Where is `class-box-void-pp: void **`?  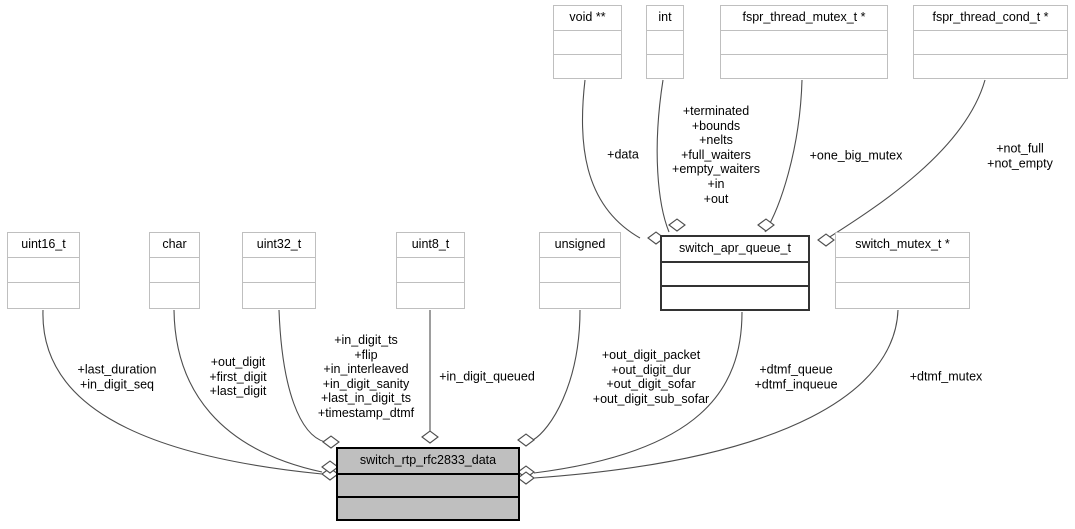 class-box-void-pp: void ** is located at coordinates (587, 42).